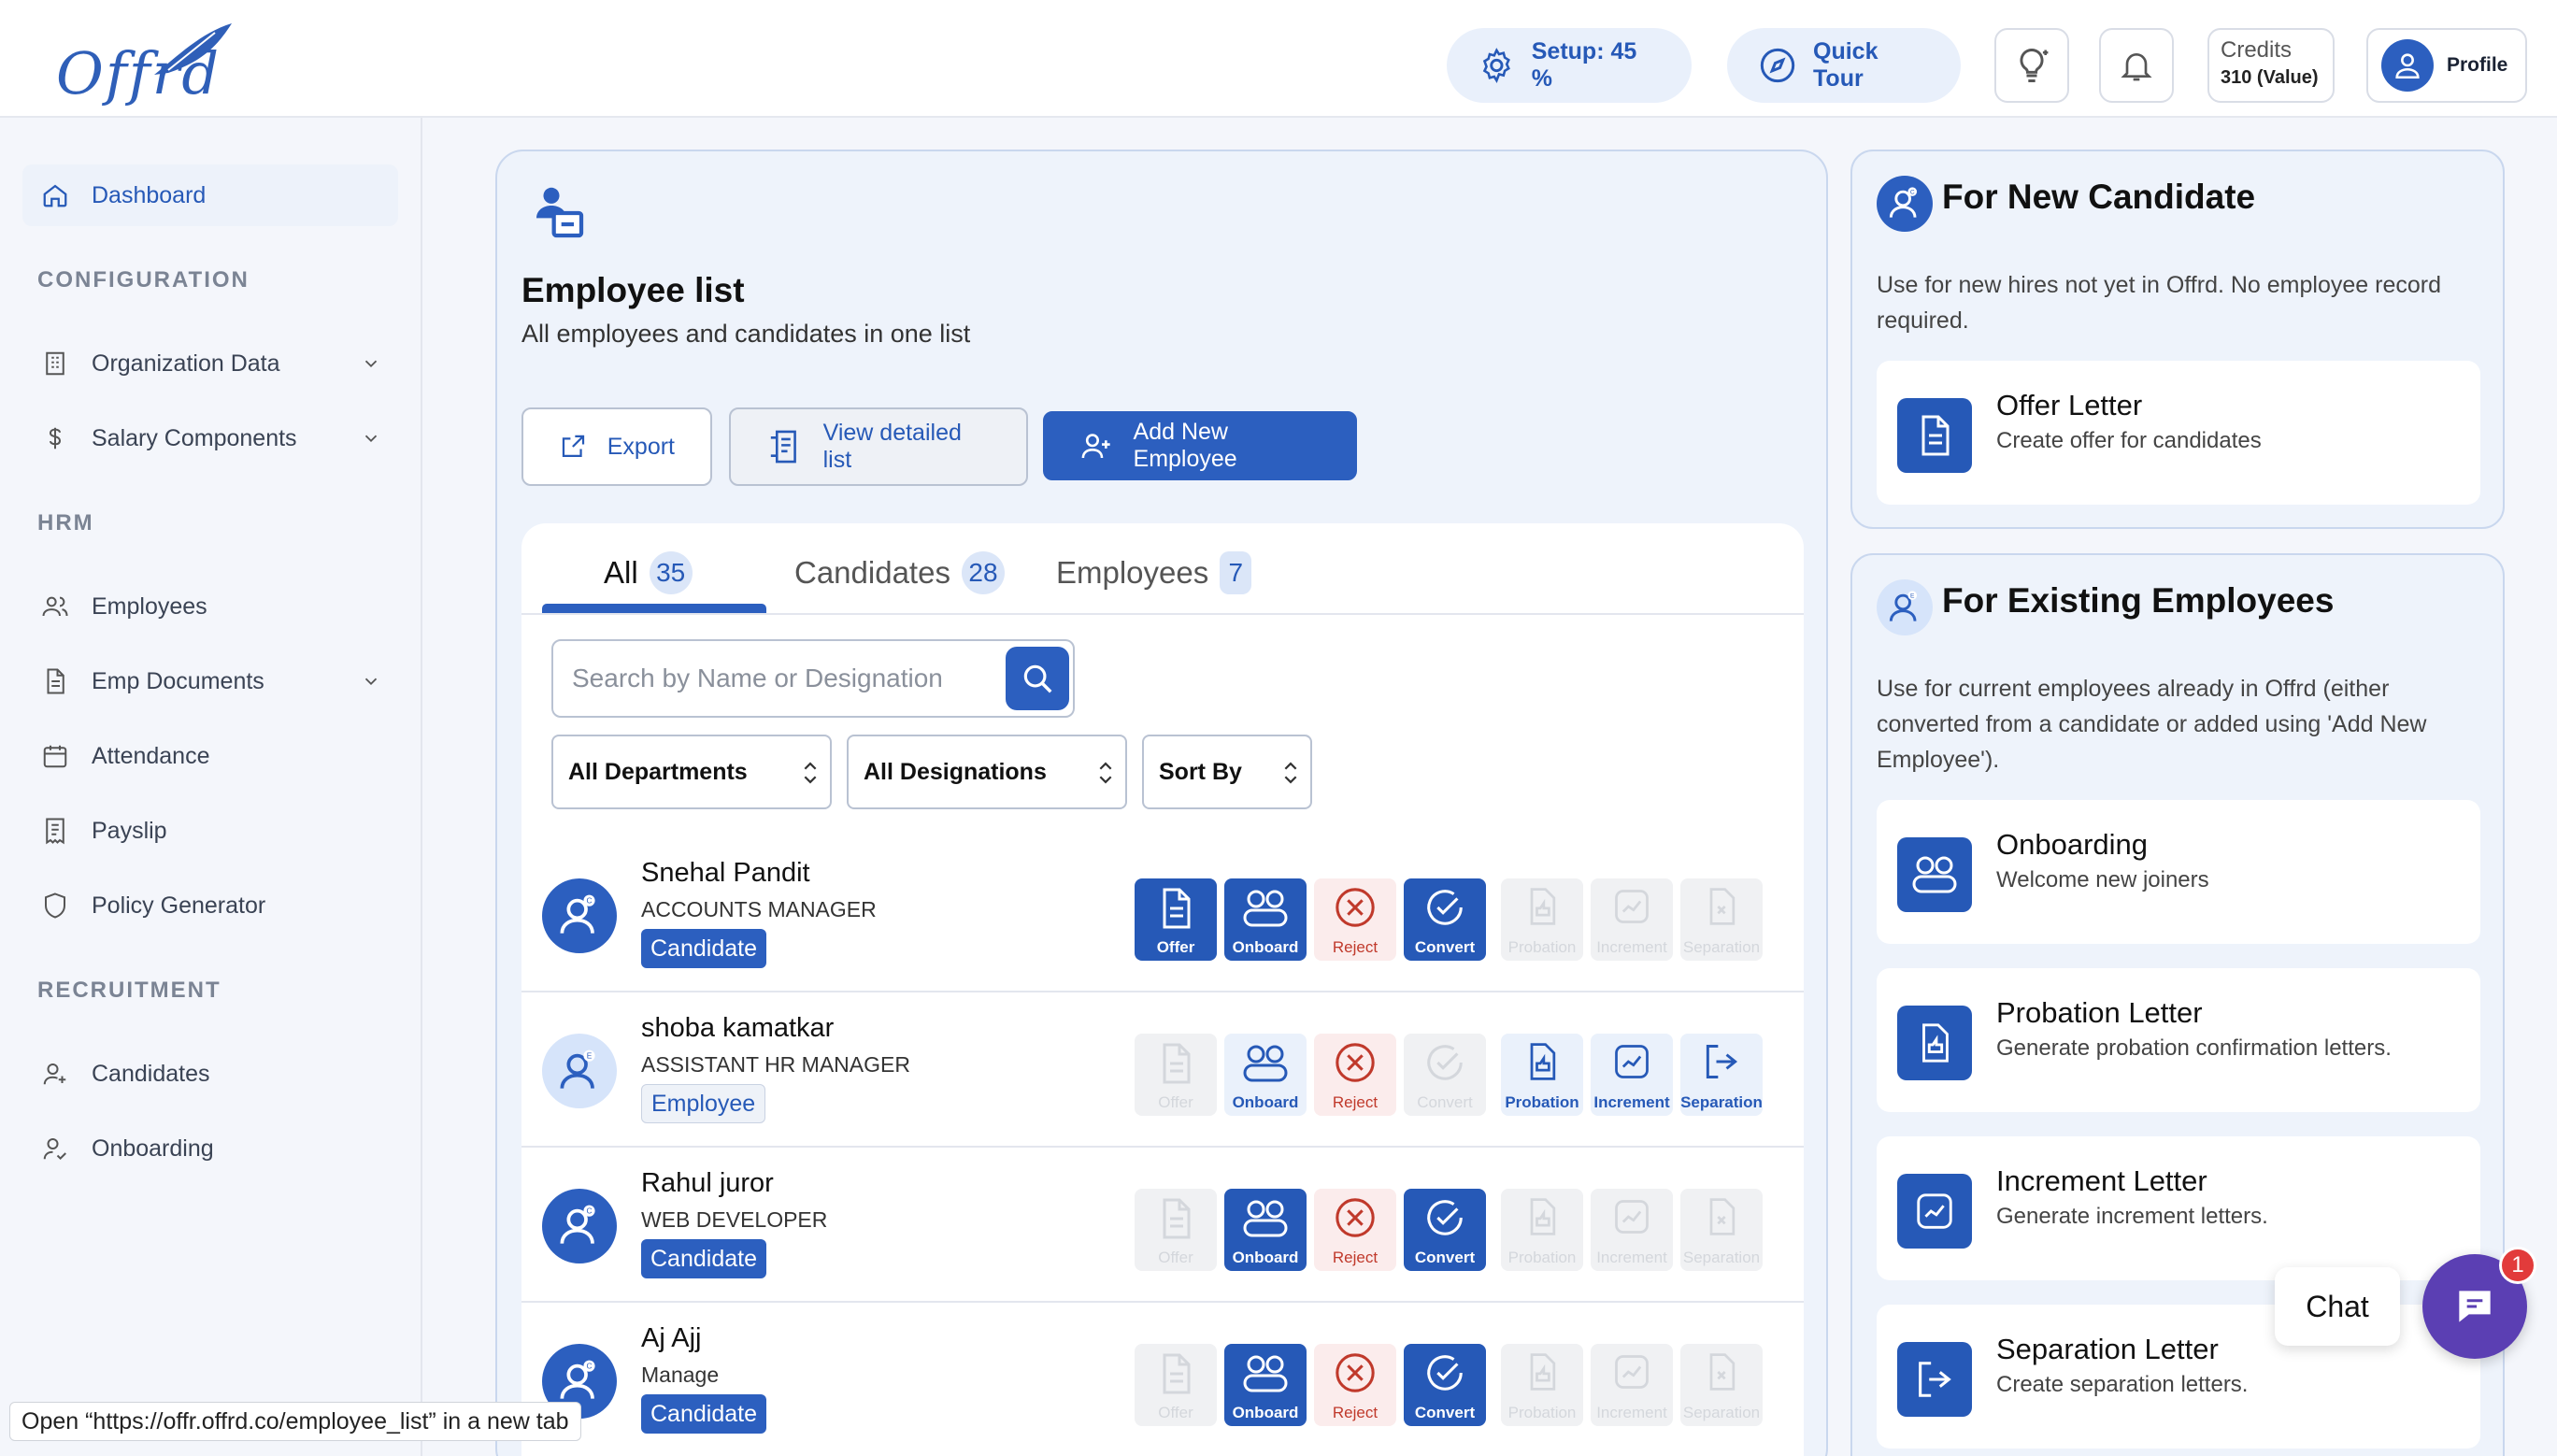 The width and height of the screenshot is (2557, 1456). I want to click on setup-progress-button: Setup: 45 %, so click(1570, 65).